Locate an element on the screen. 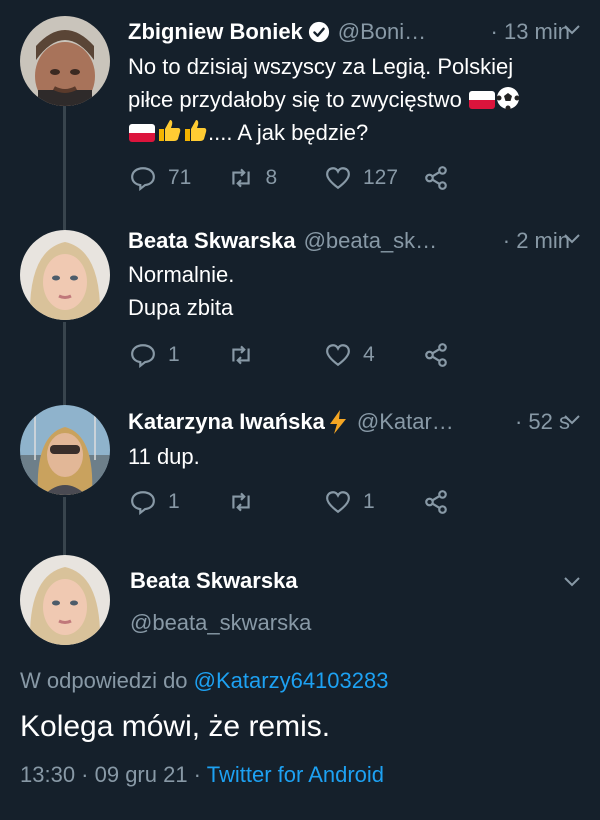  tweet-text-line: .... A jak będzie? is located at coordinates (354, 132).